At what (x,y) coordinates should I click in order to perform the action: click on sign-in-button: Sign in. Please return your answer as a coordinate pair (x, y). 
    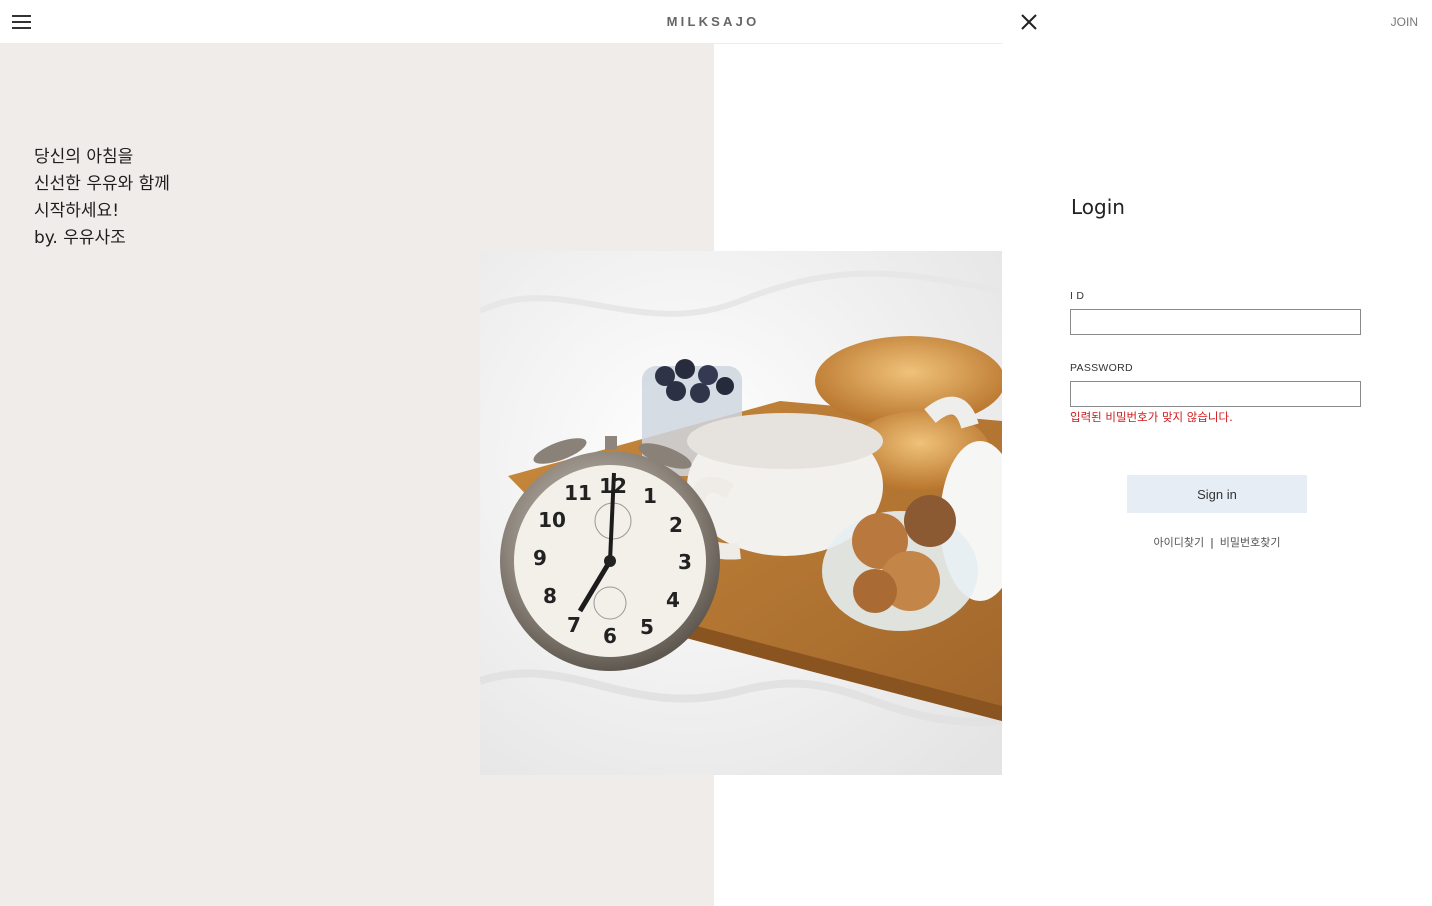
    Looking at the image, I should click on (1217, 494).